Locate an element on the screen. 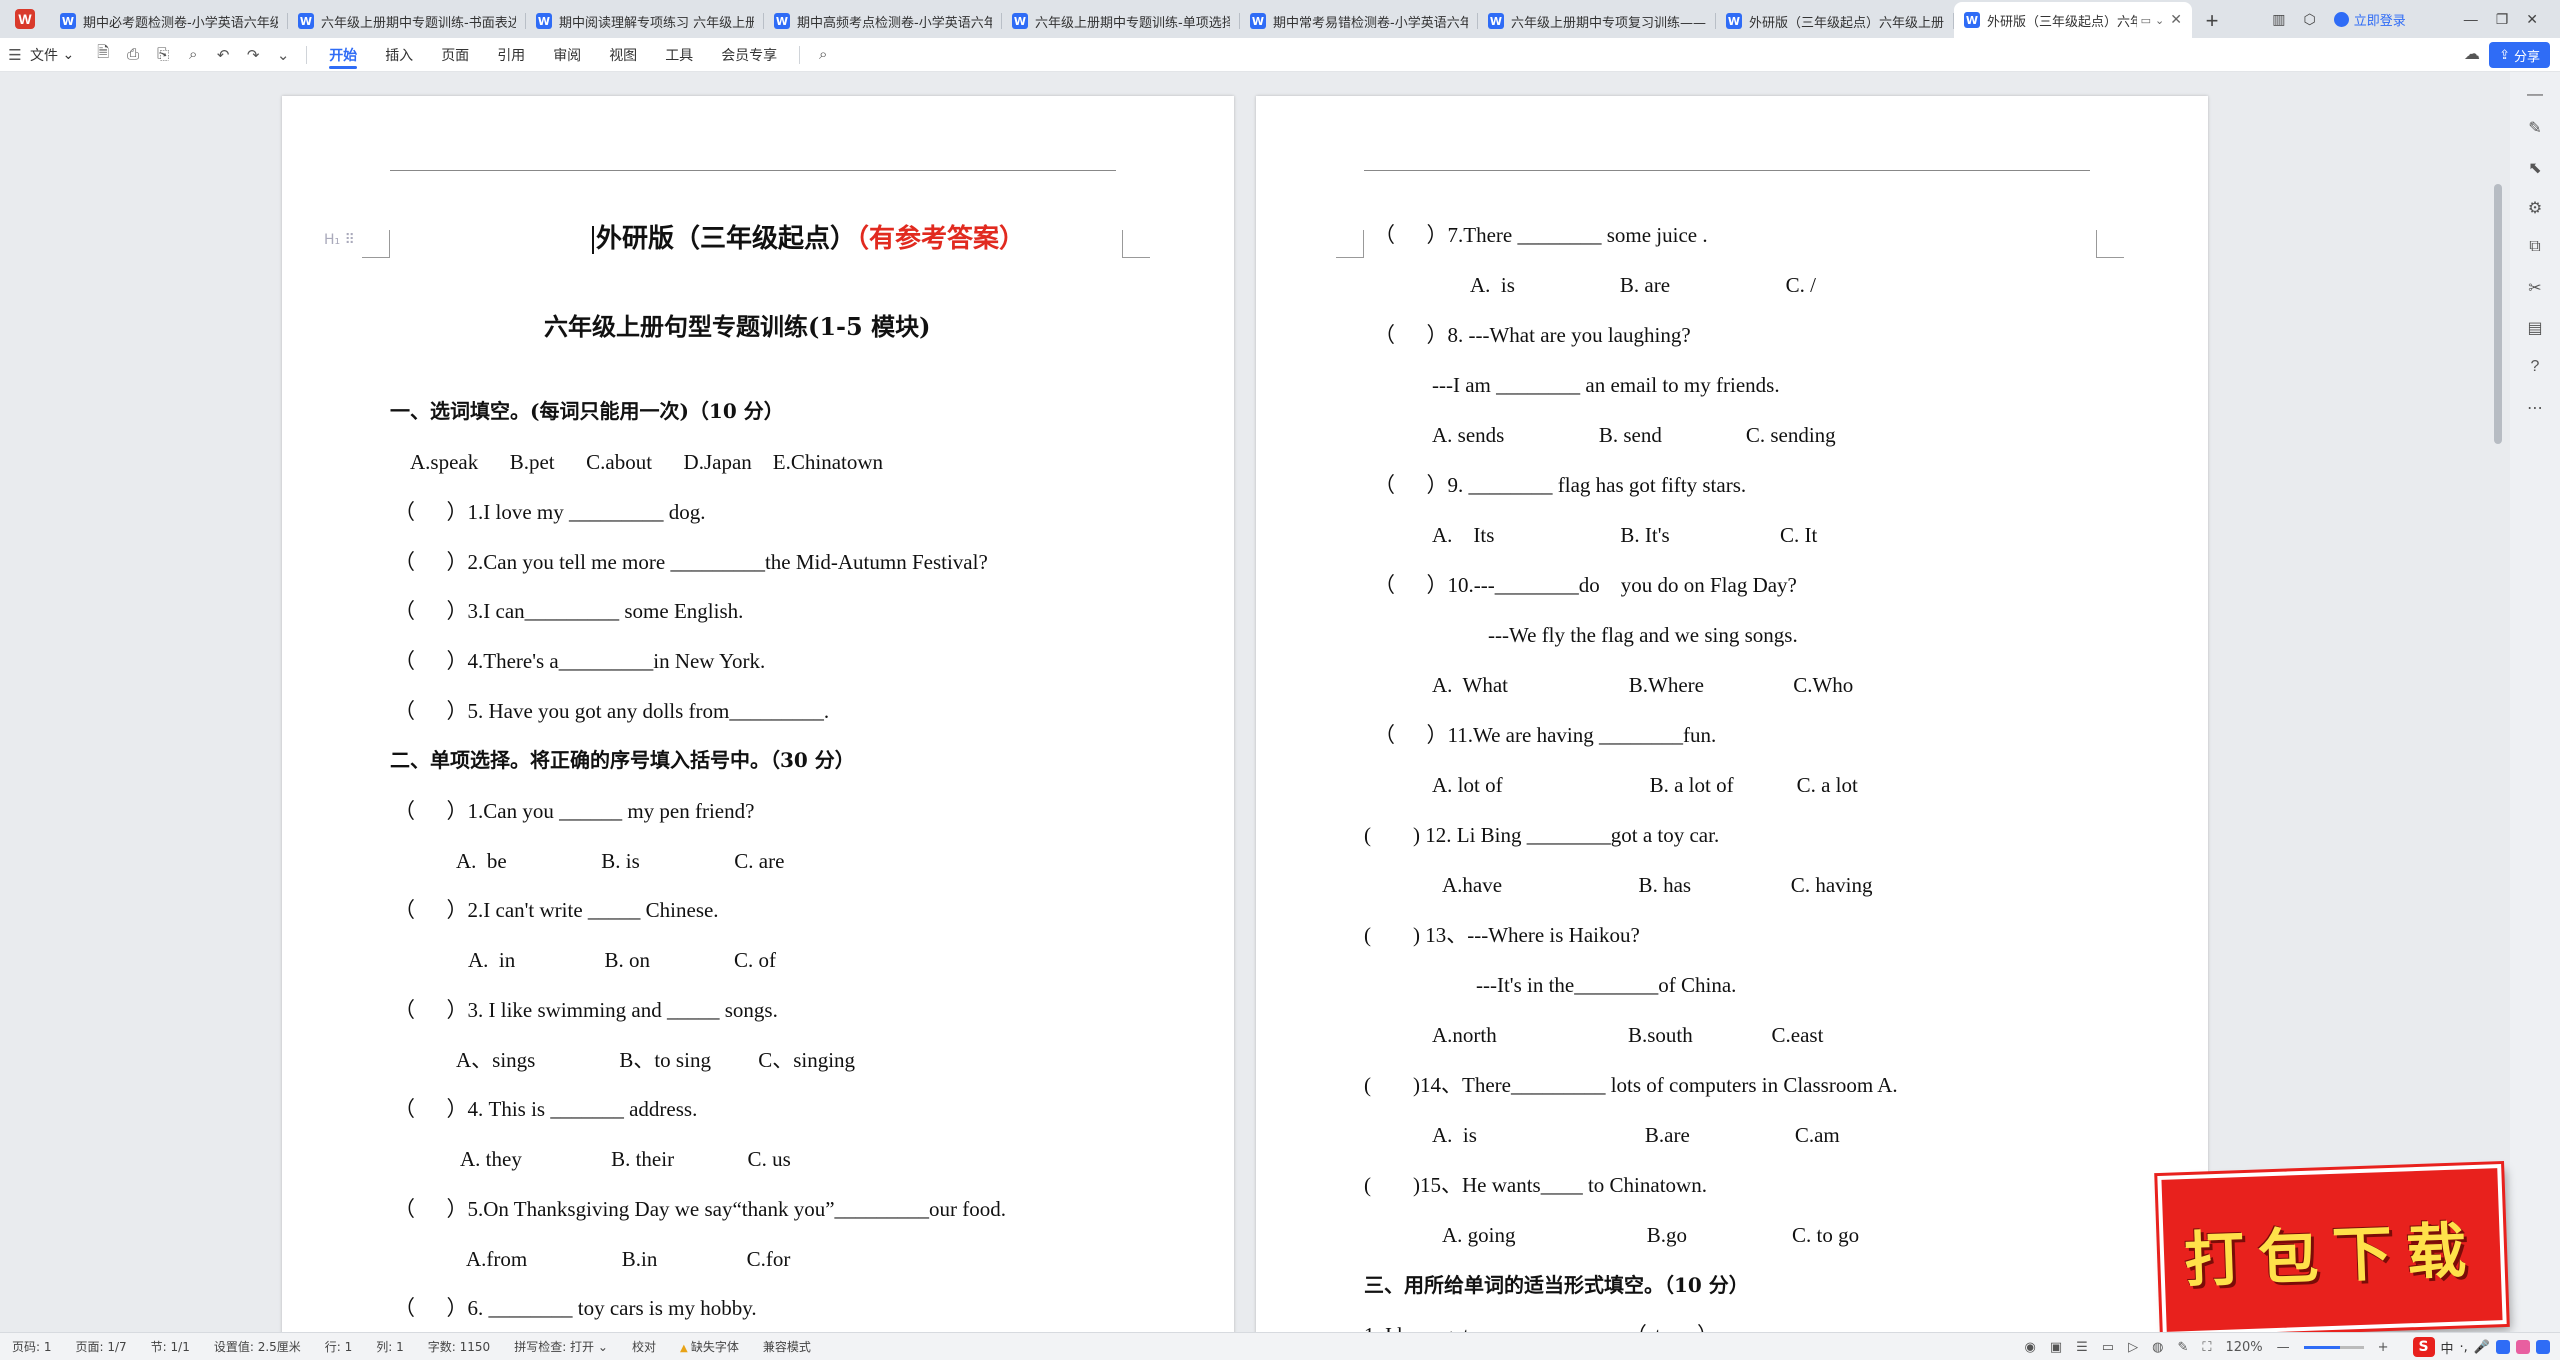  new-tab-button: + is located at coordinates (2212, 21).